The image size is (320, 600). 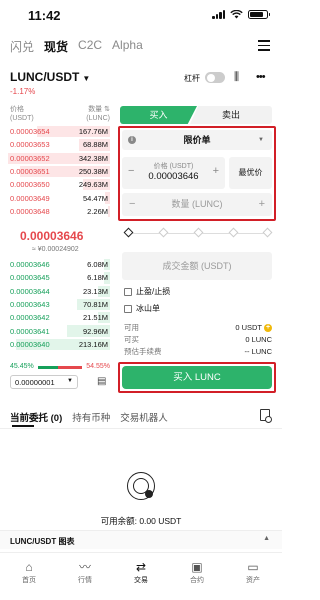 I want to click on candlestick-chart-icon: ⫼, so click(x=236, y=77).